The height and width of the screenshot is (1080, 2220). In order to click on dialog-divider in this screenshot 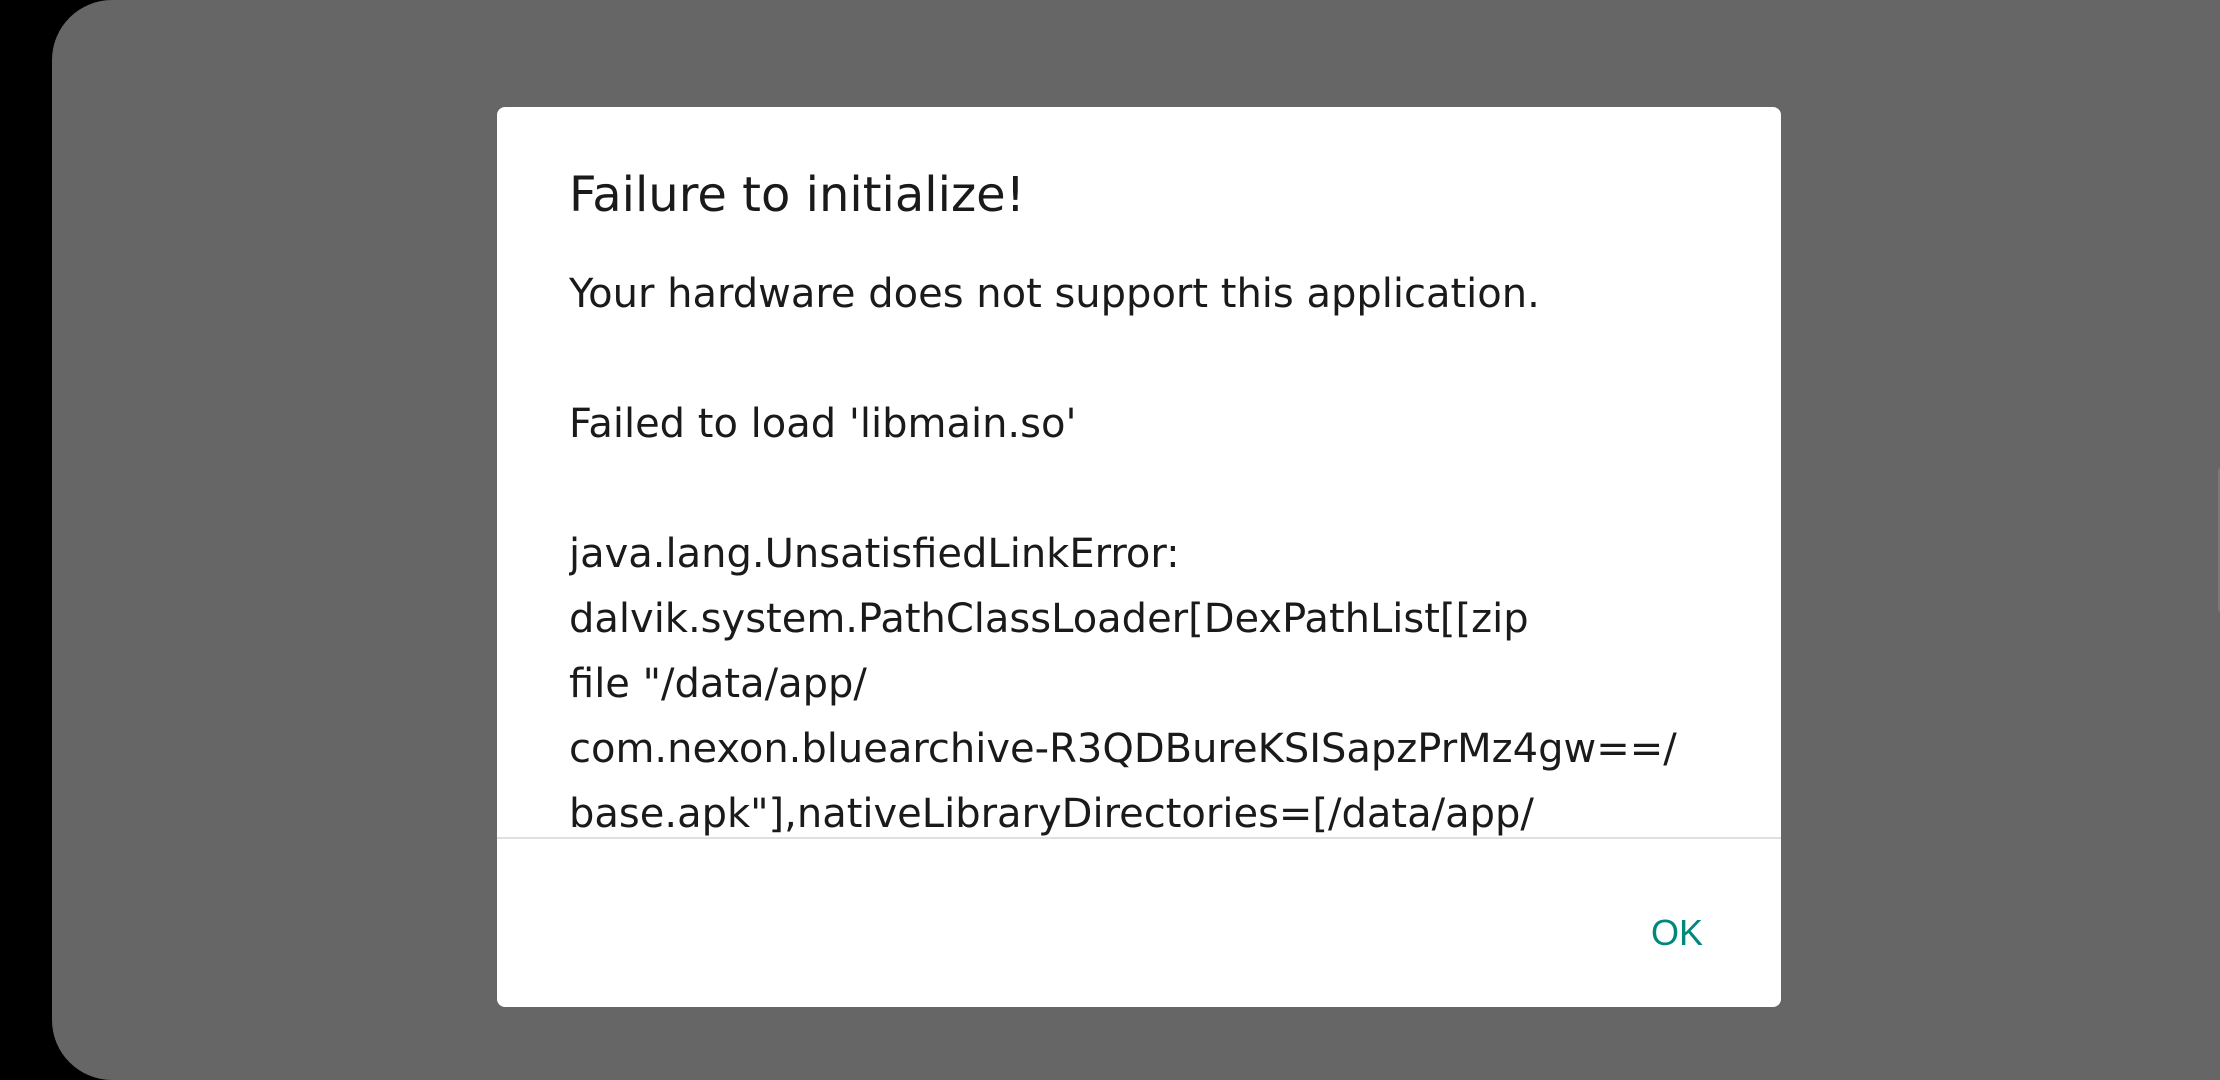, I will do `click(1139, 838)`.